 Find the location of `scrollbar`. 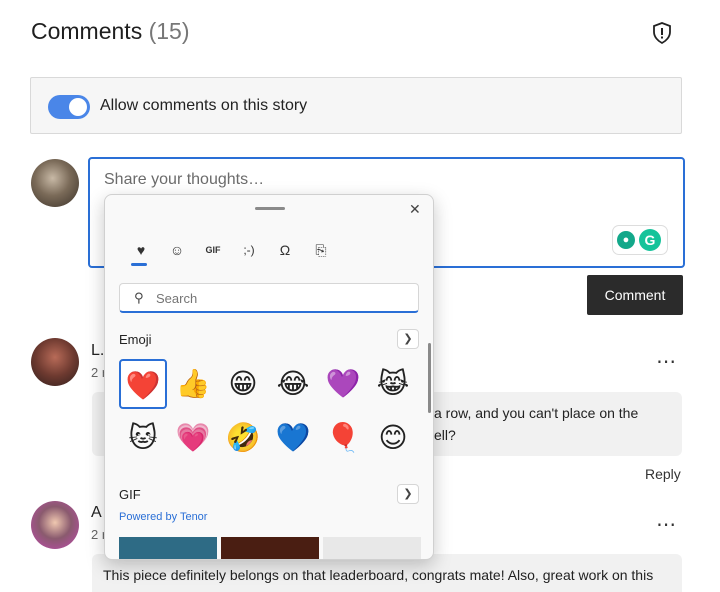

scrollbar is located at coordinates (429, 378).